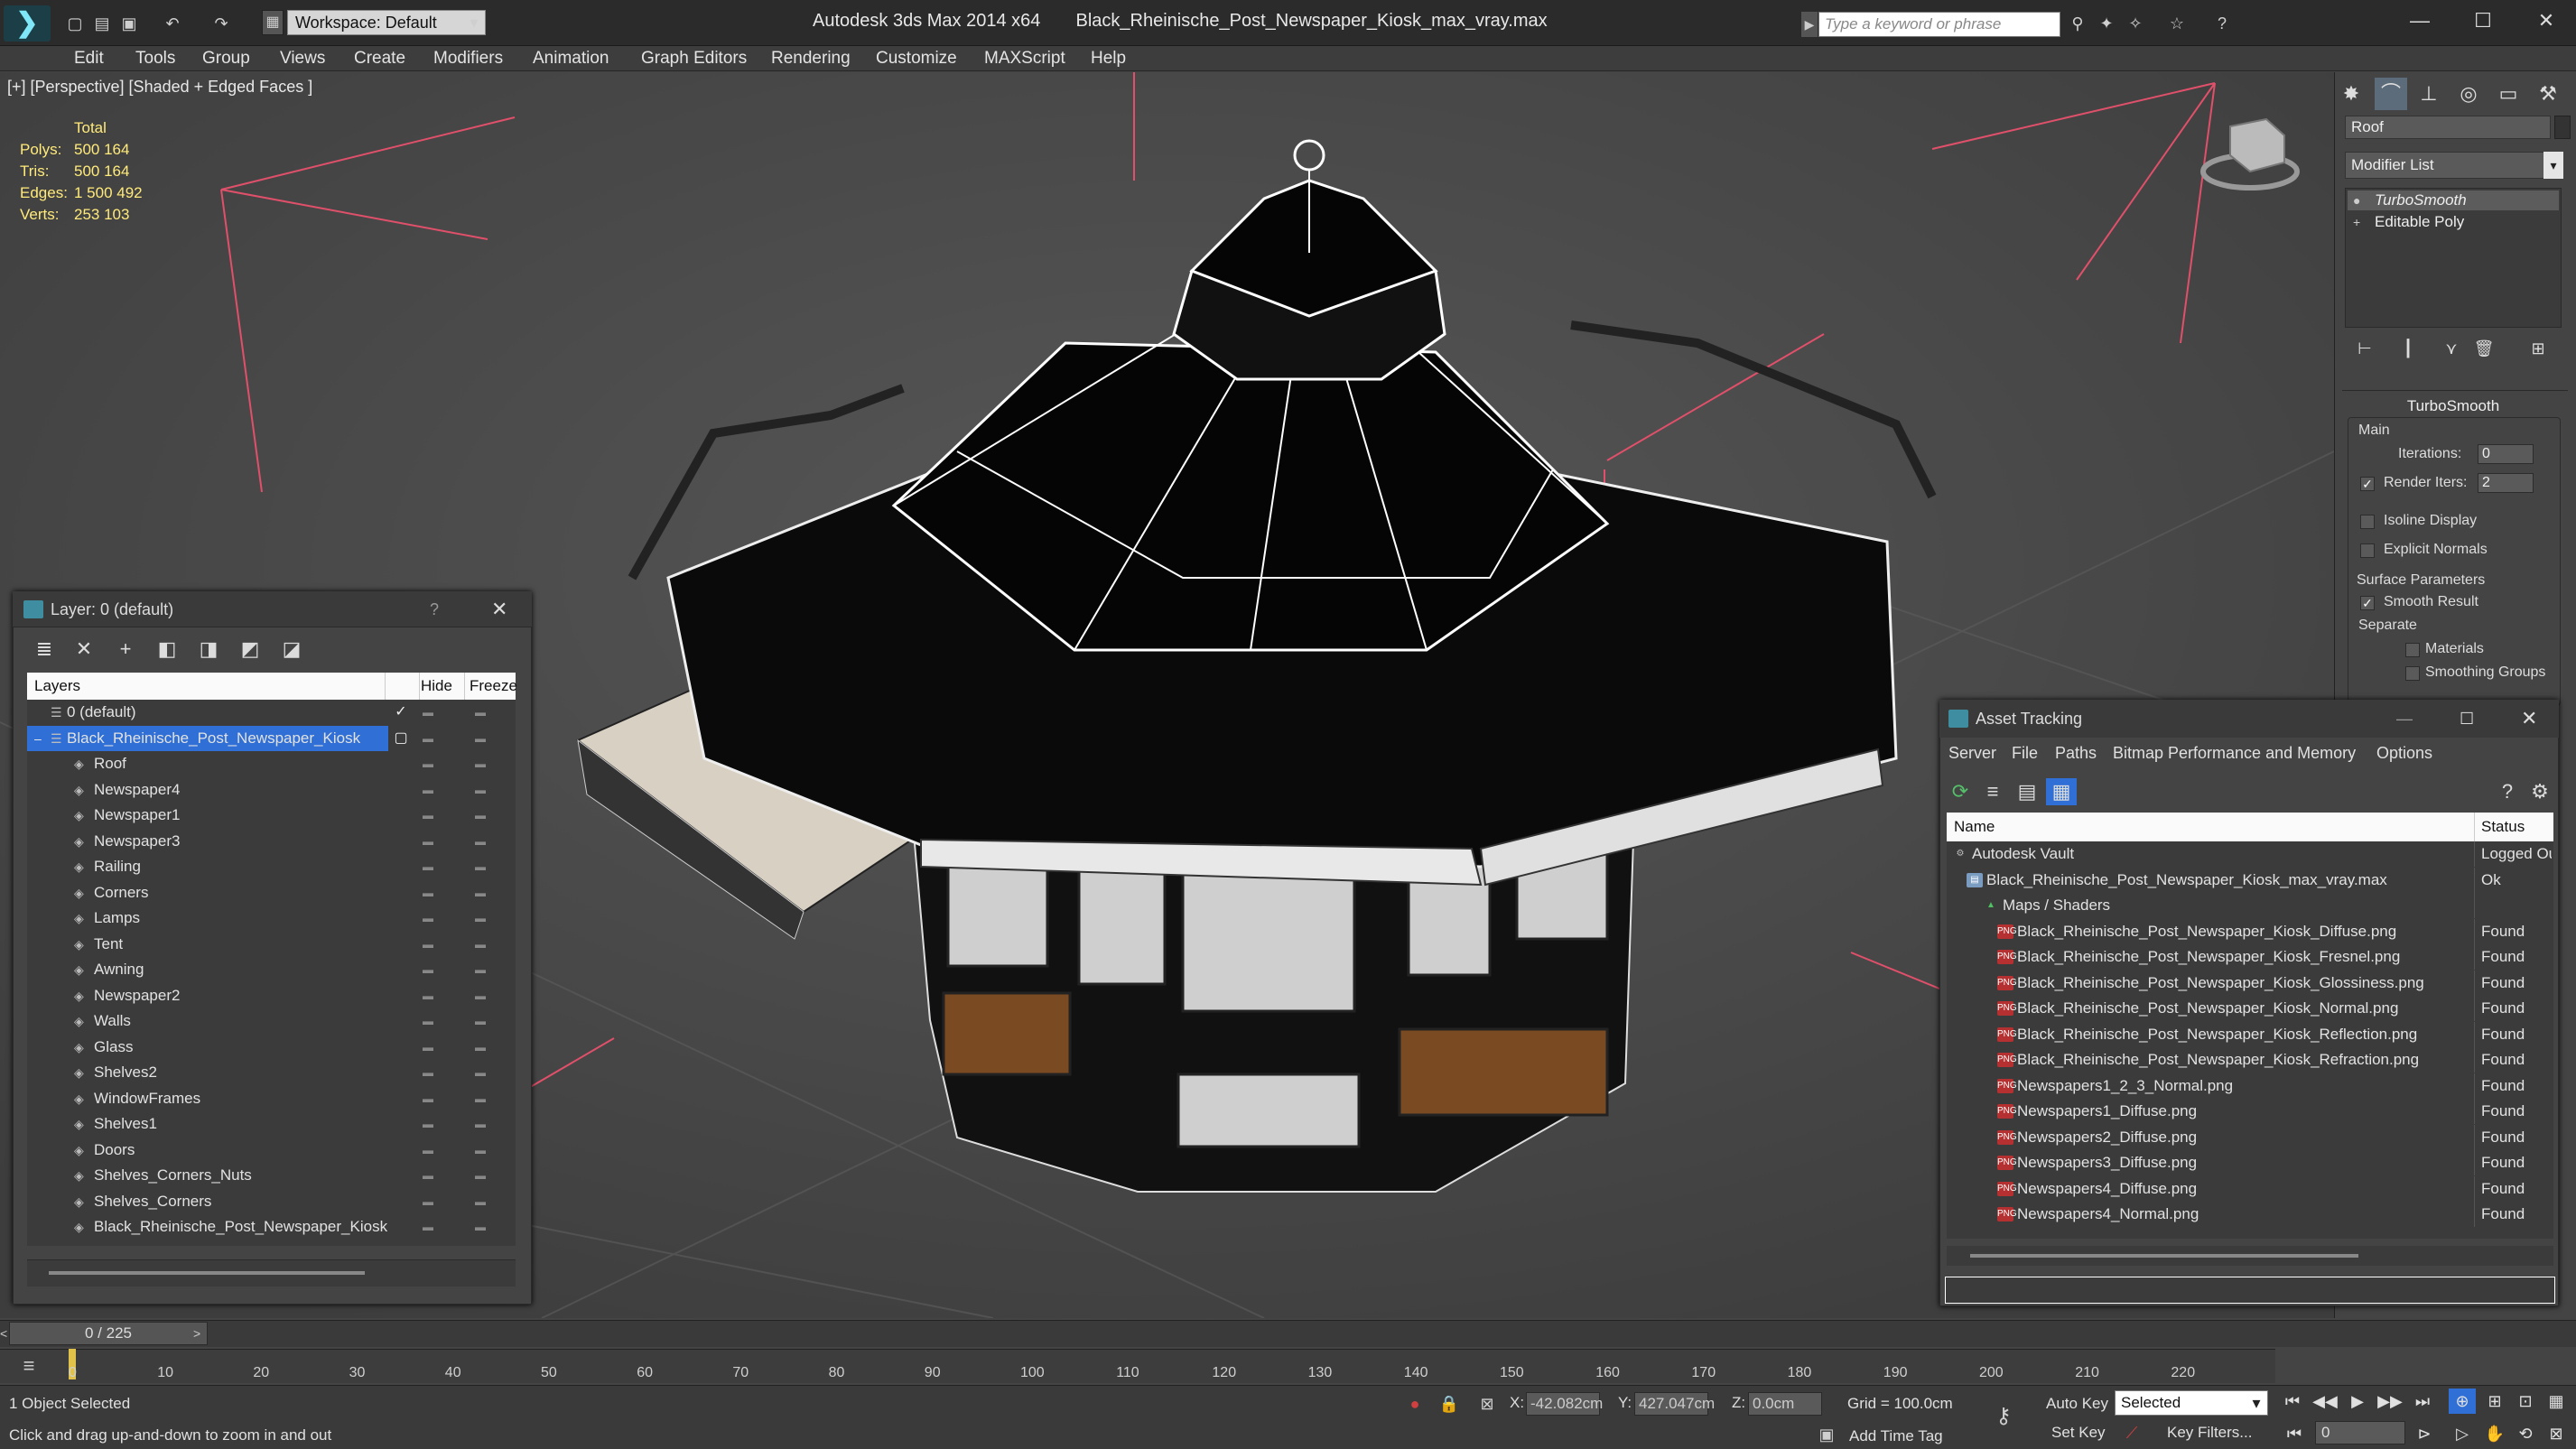 This screenshot has height=1449, width=2576. Describe the element at coordinates (2484, 348) in the screenshot. I see `remove-modifier-icon: 🗑` at that location.